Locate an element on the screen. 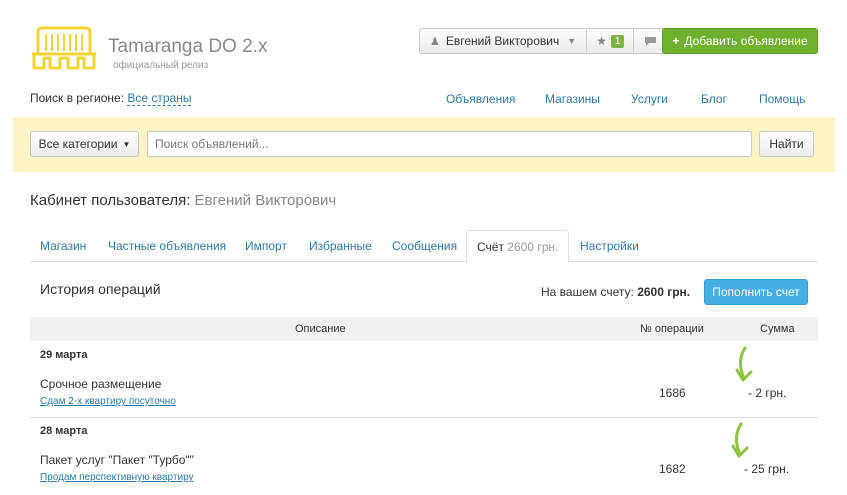  favorites-count-badge: 1 is located at coordinates (617, 41).